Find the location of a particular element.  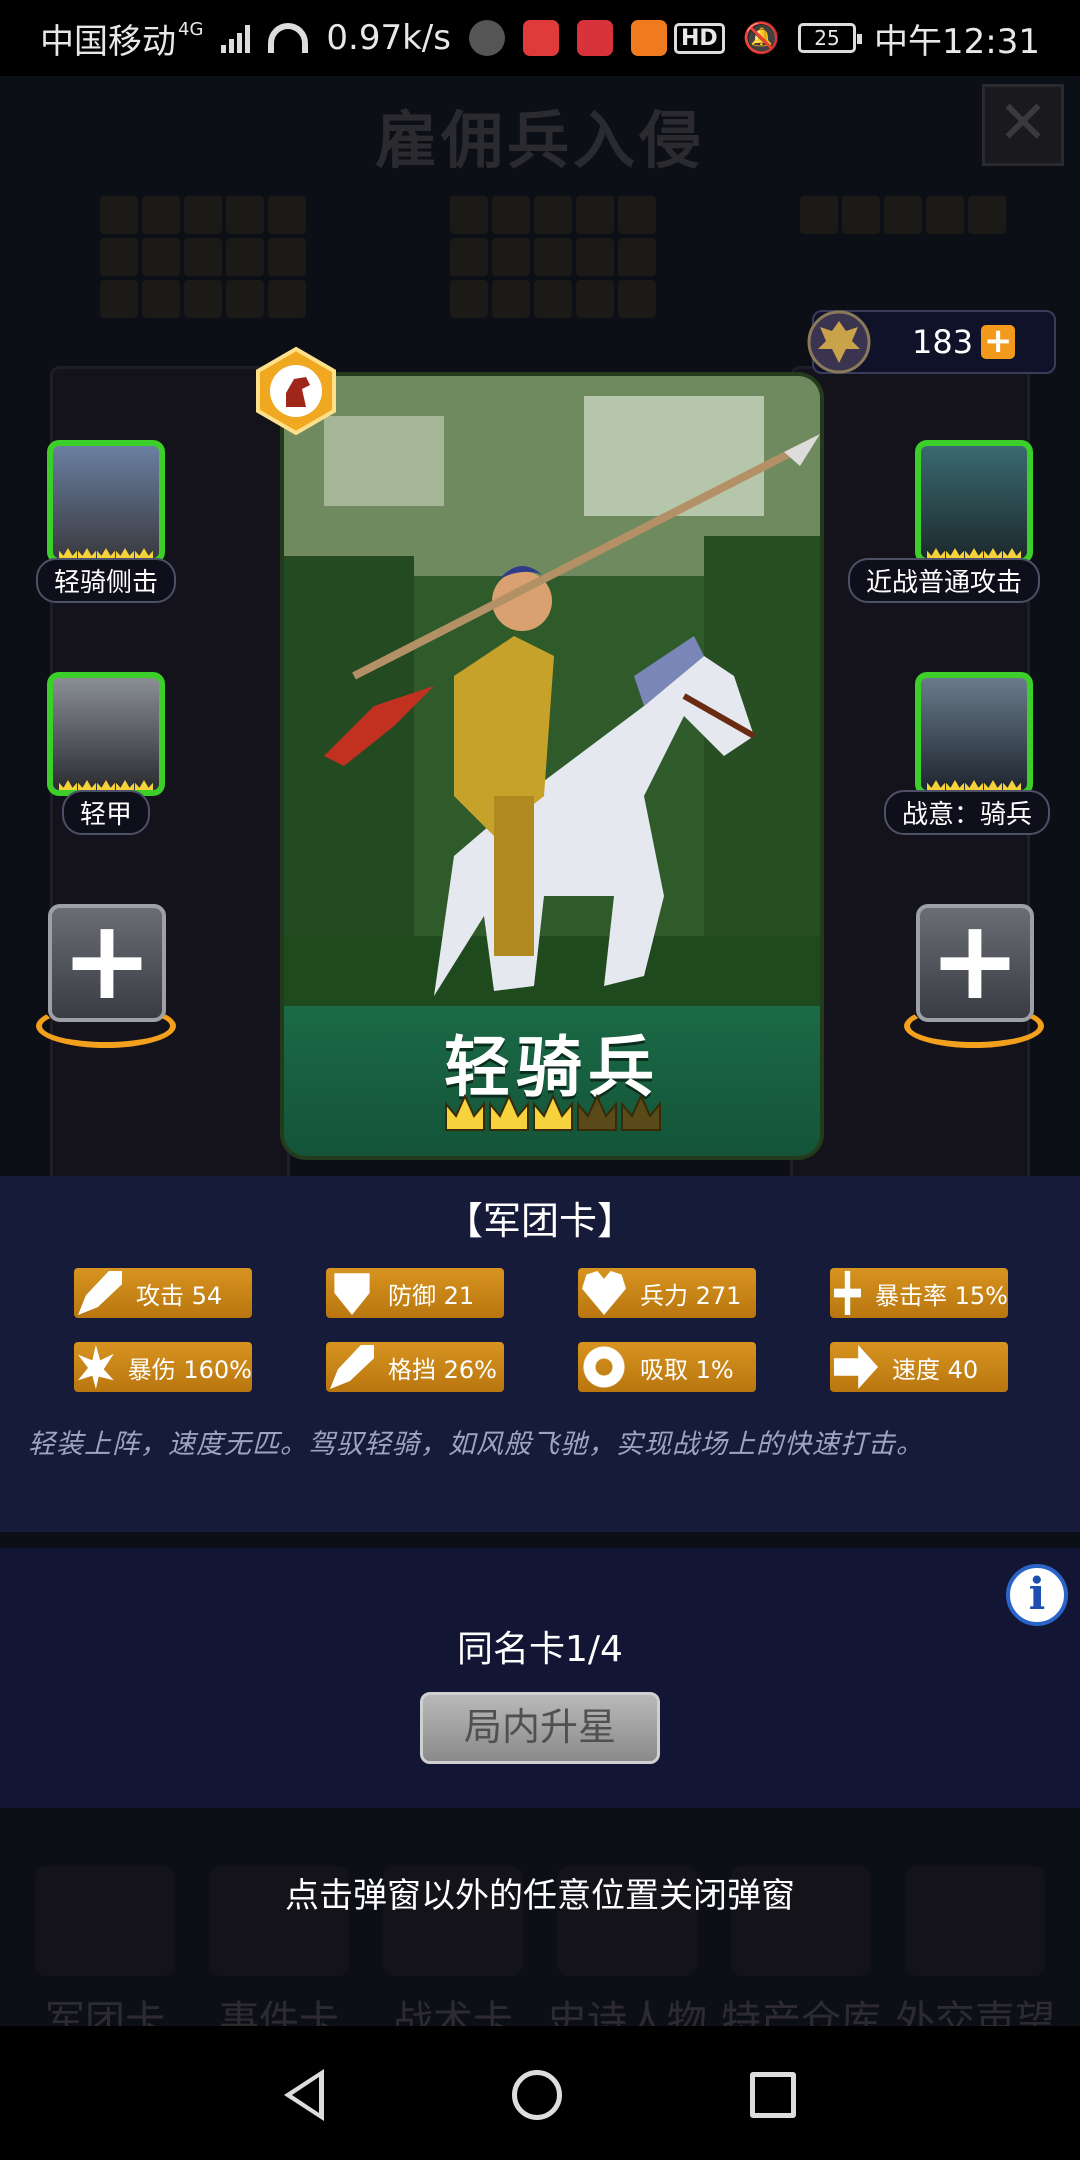

hd-icon: HD is located at coordinates (699, 38).